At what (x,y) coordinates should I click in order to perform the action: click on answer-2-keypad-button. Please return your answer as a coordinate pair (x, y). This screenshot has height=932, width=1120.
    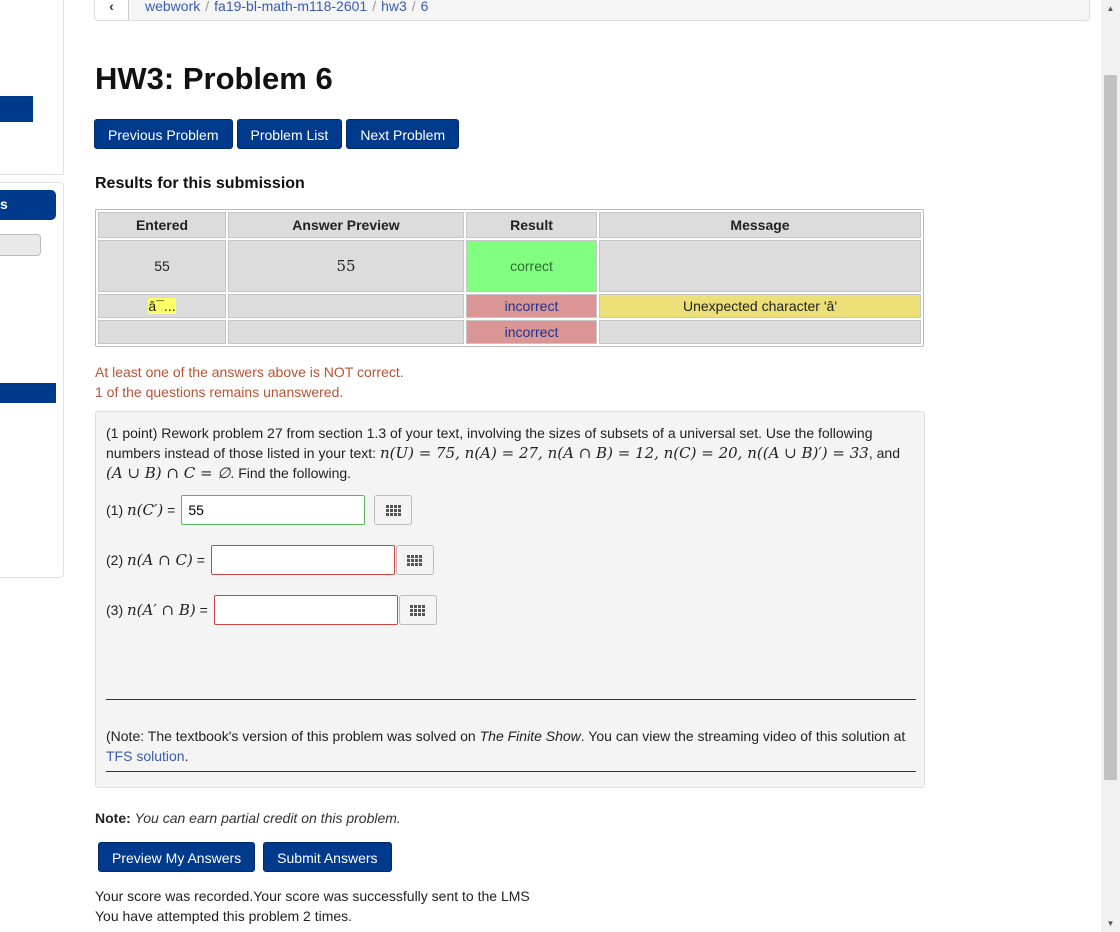
    Looking at the image, I should click on (414, 560).